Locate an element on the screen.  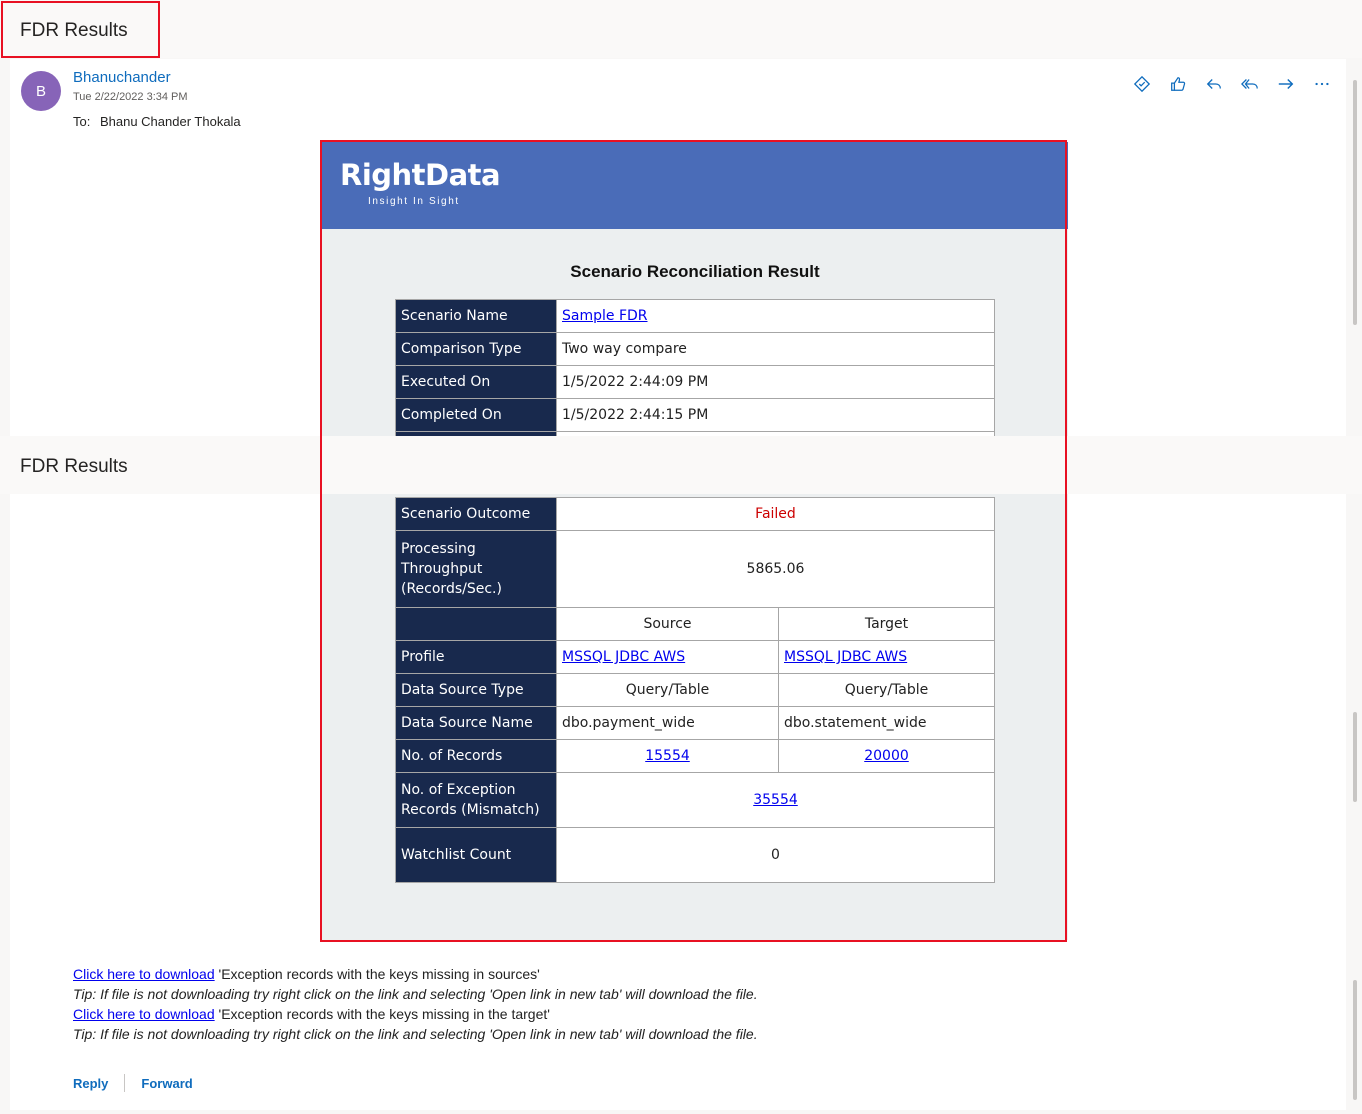
immersive-reader-icon is located at coordinates (1142, 84).